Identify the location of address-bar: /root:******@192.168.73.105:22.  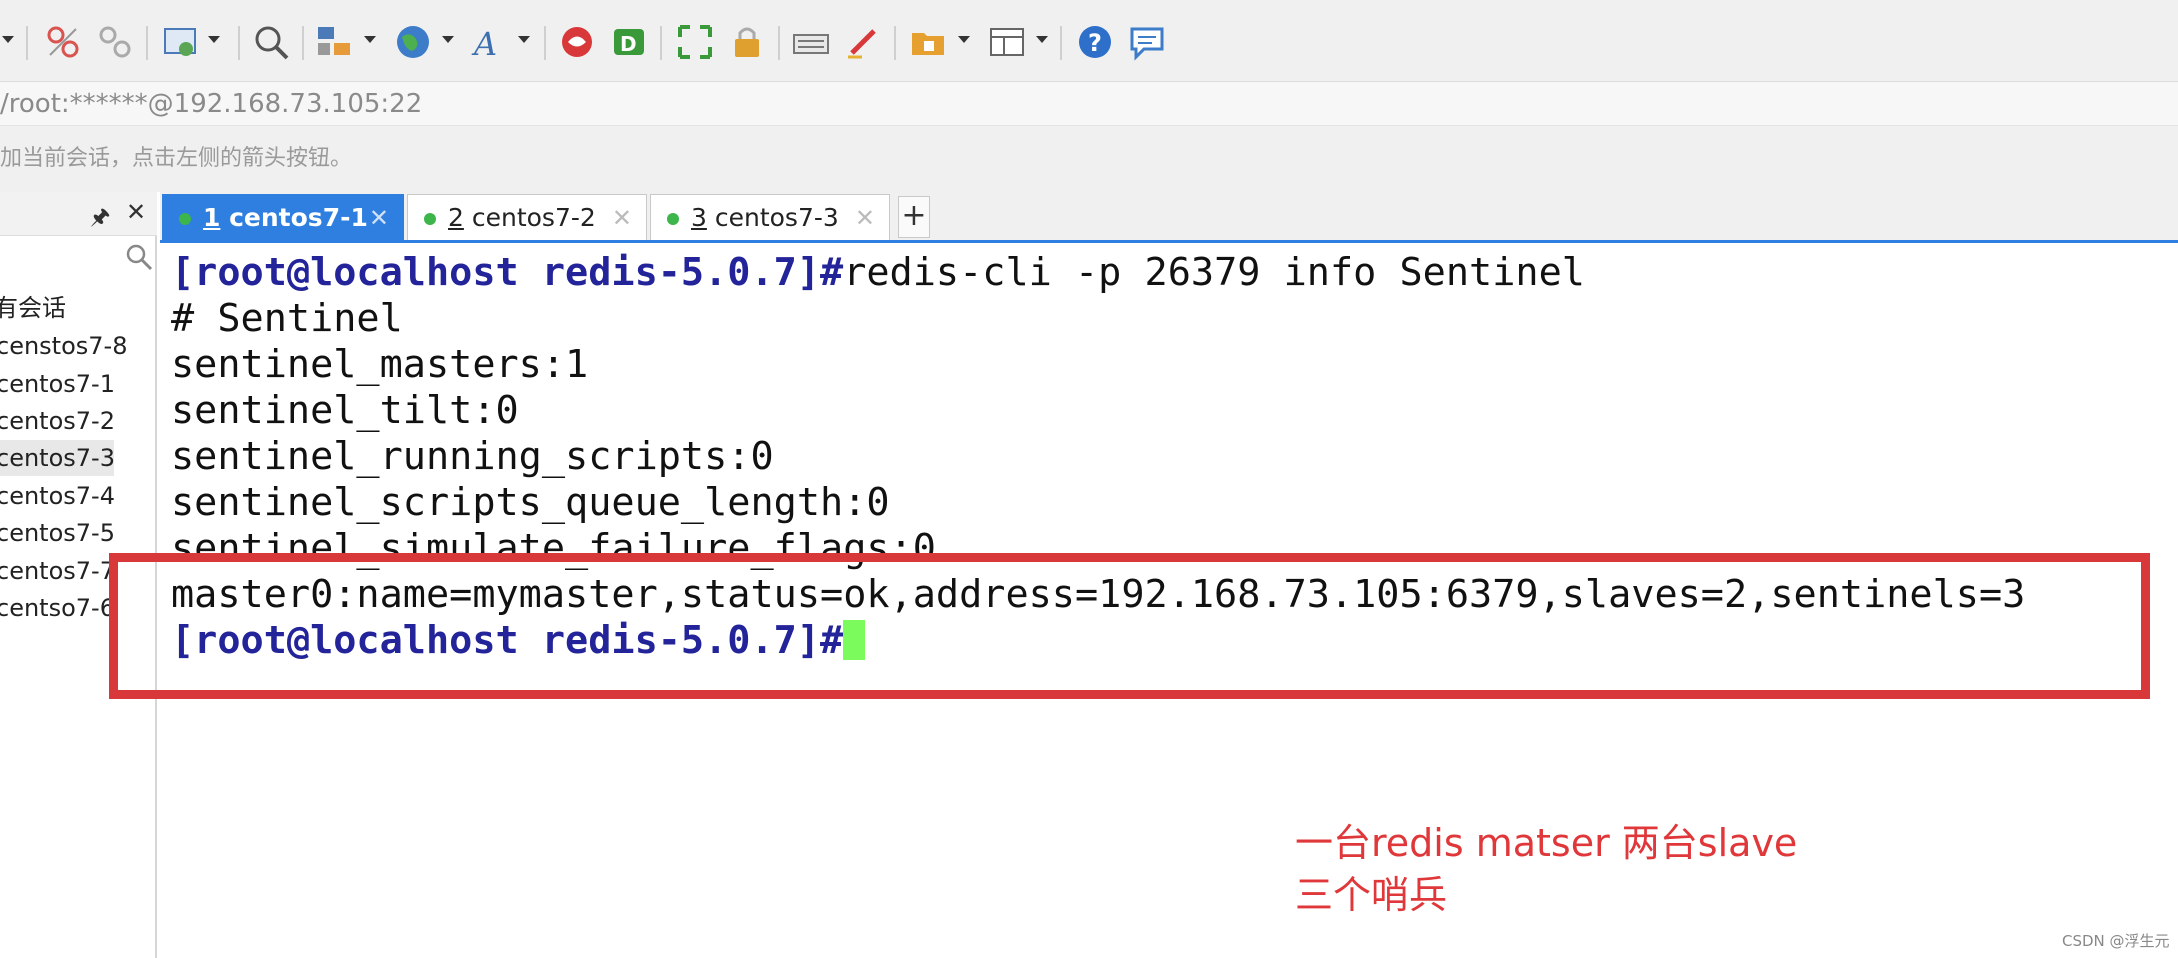
(1089, 104).